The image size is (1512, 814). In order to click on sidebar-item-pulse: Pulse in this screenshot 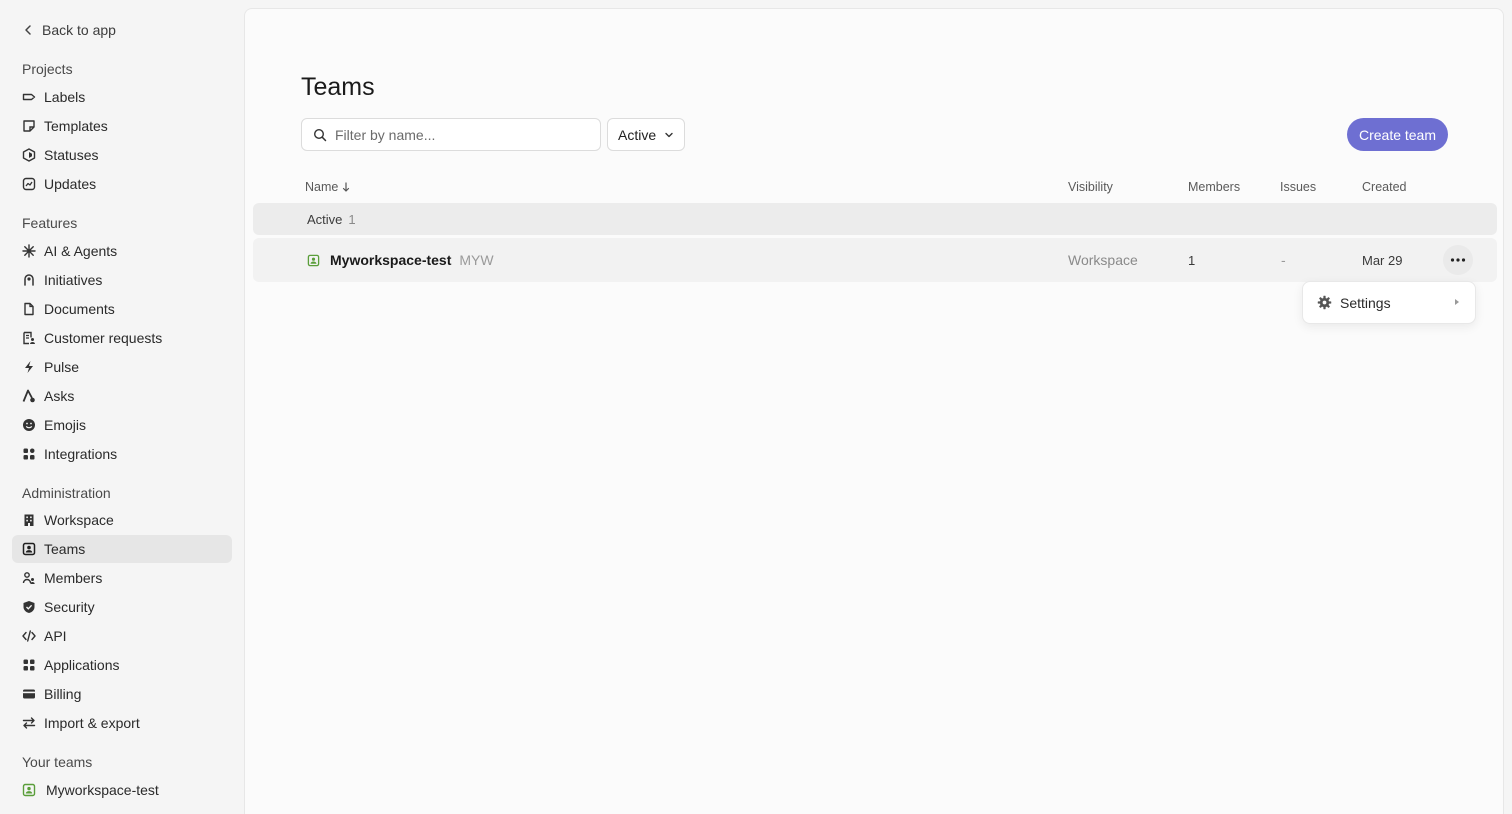, I will do `click(122, 367)`.